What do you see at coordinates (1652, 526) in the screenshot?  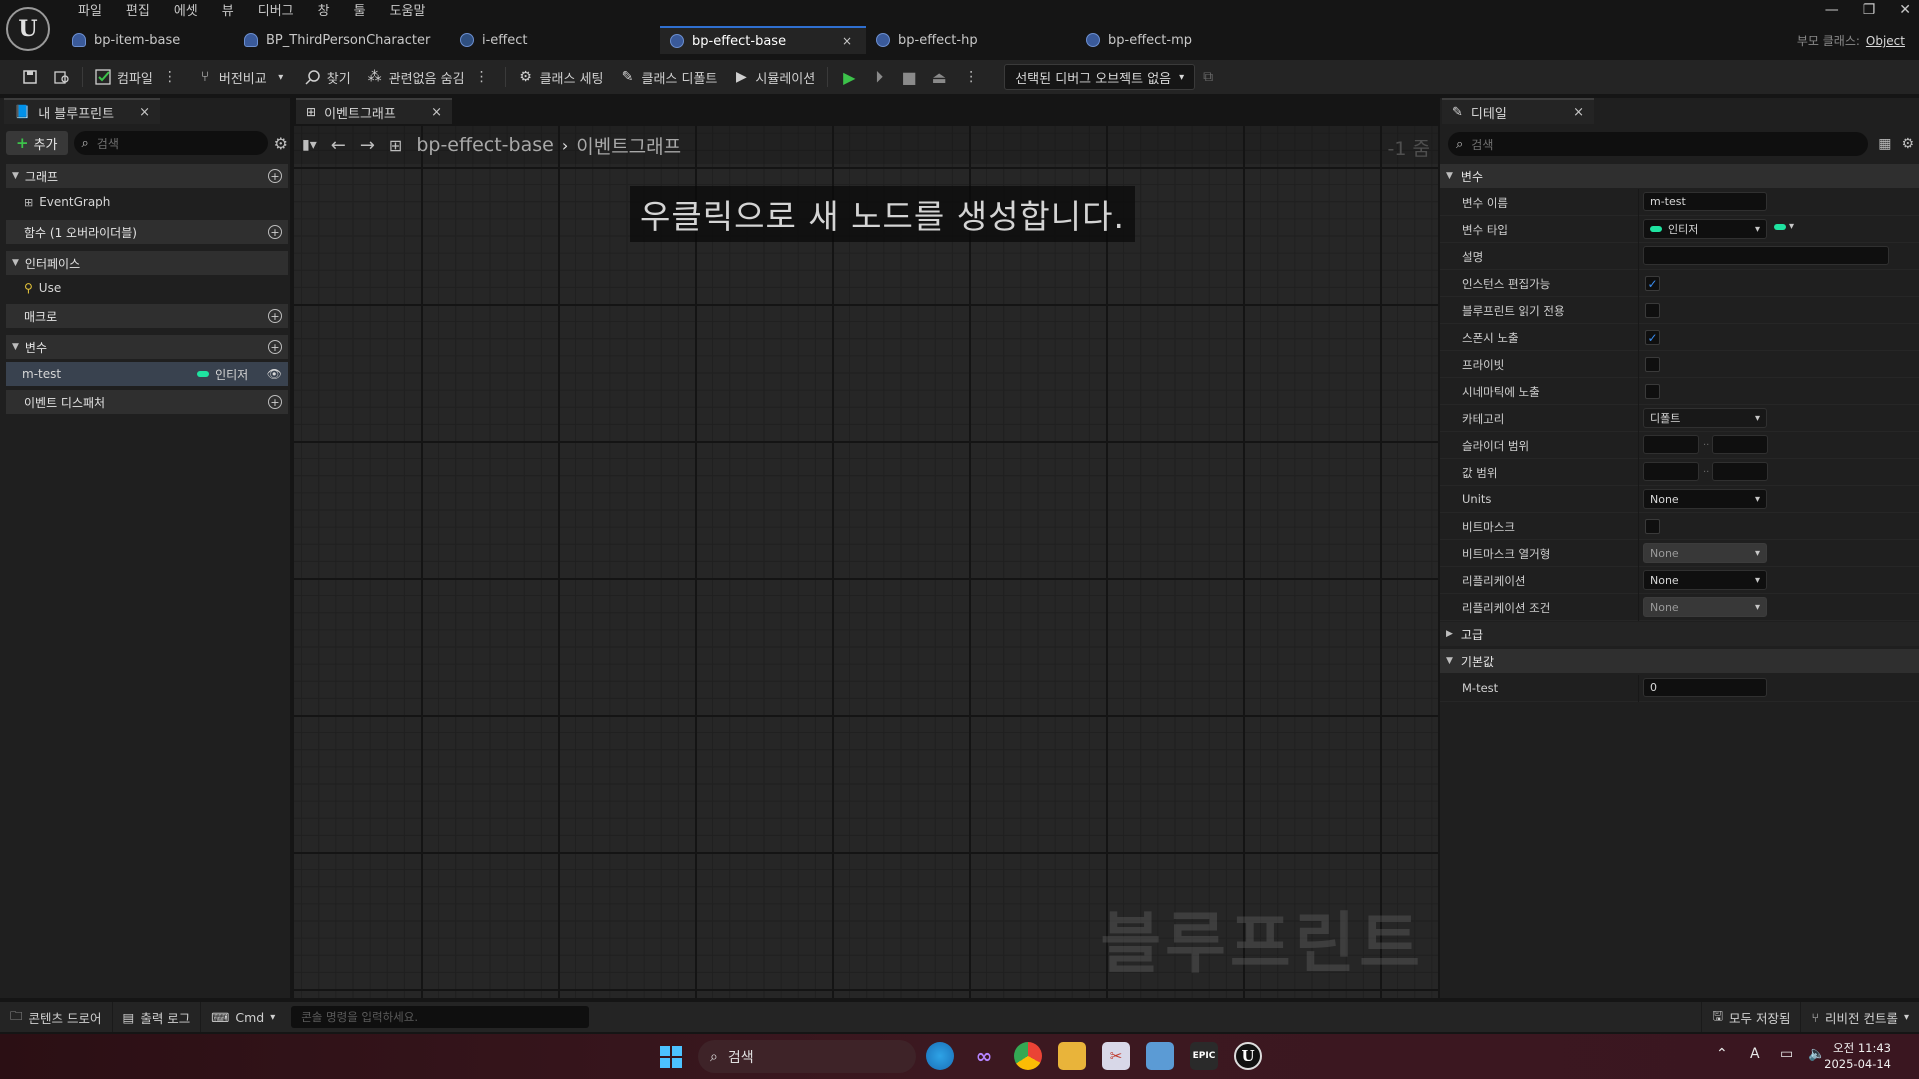 I see `bitmask-checkbox` at bounding box center [1652, 526].